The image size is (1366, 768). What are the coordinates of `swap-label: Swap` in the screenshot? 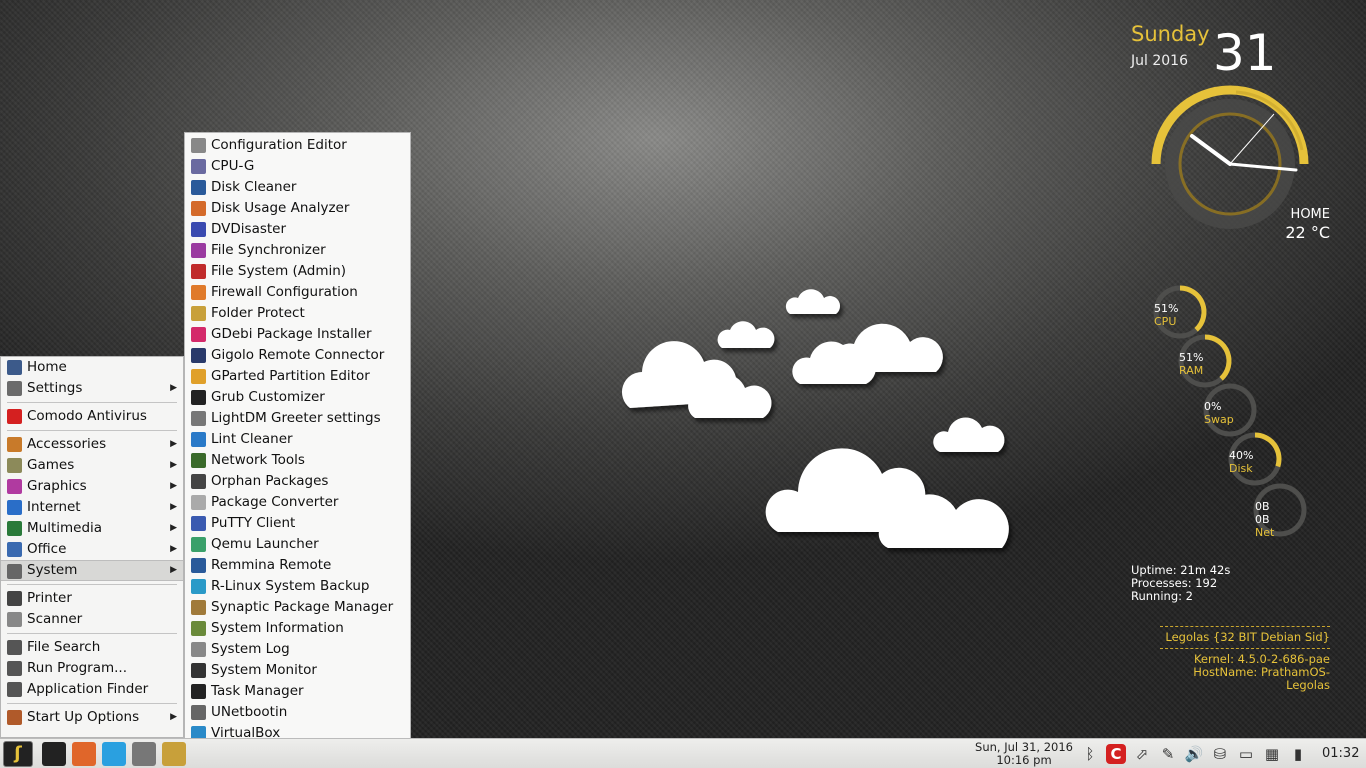 It's located at (1219, 419).